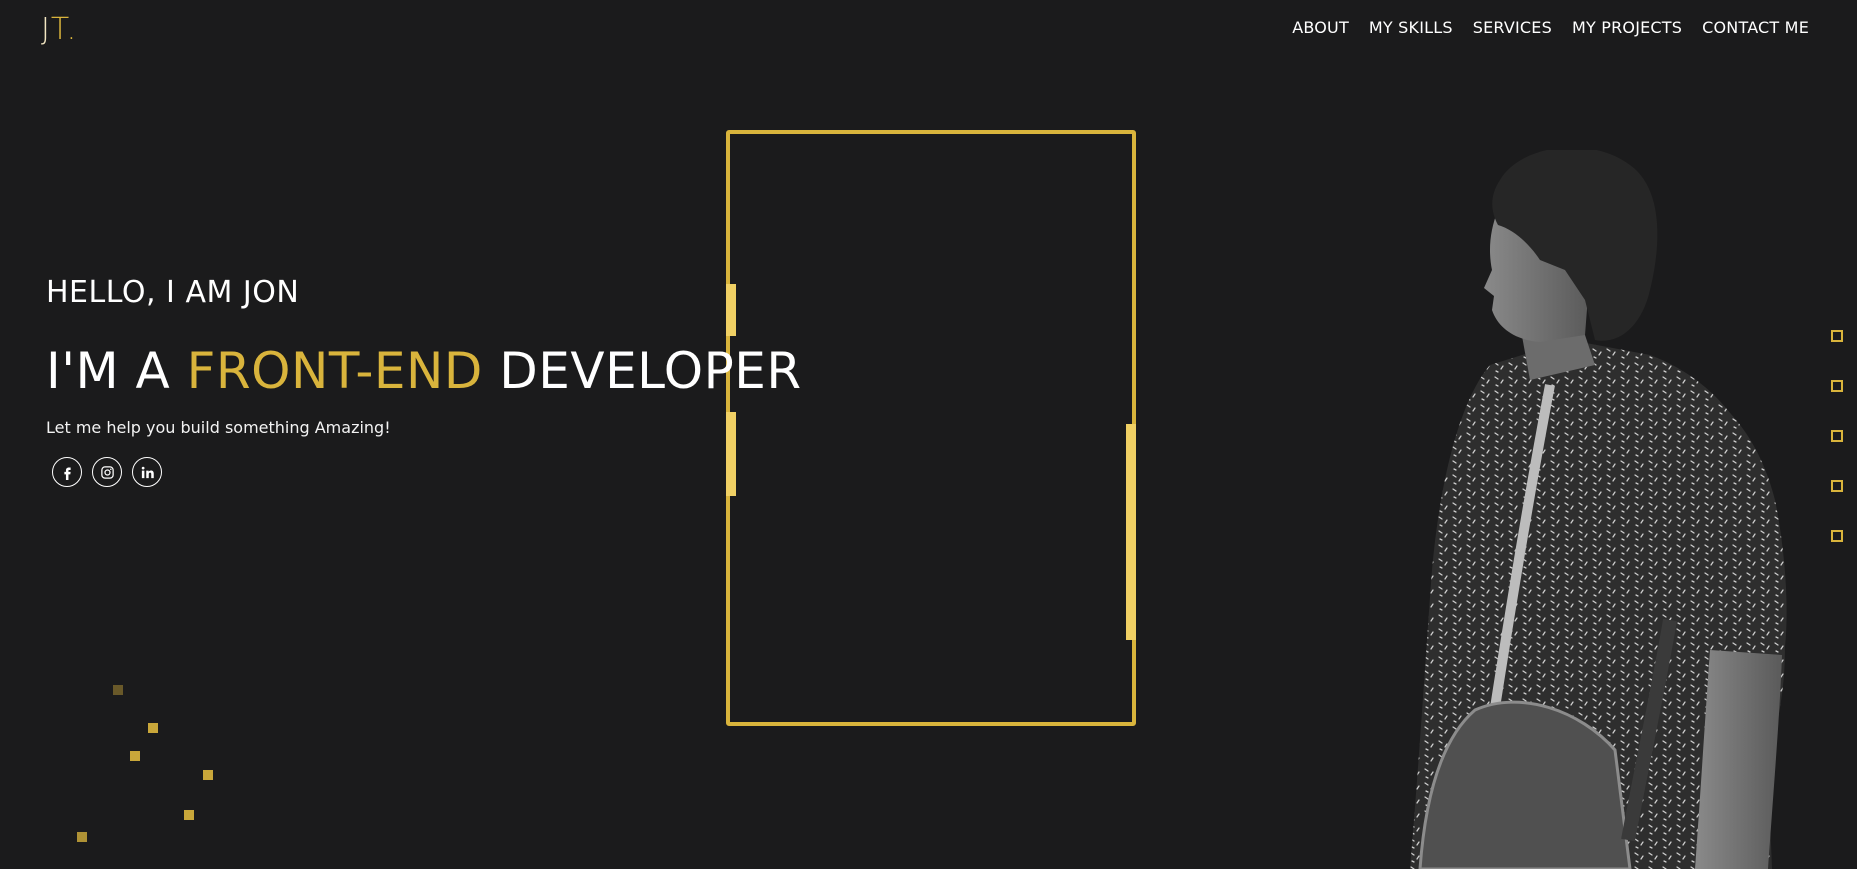  I want to click on nav-contact-me: CONTACT ME, so click(1755, 27).